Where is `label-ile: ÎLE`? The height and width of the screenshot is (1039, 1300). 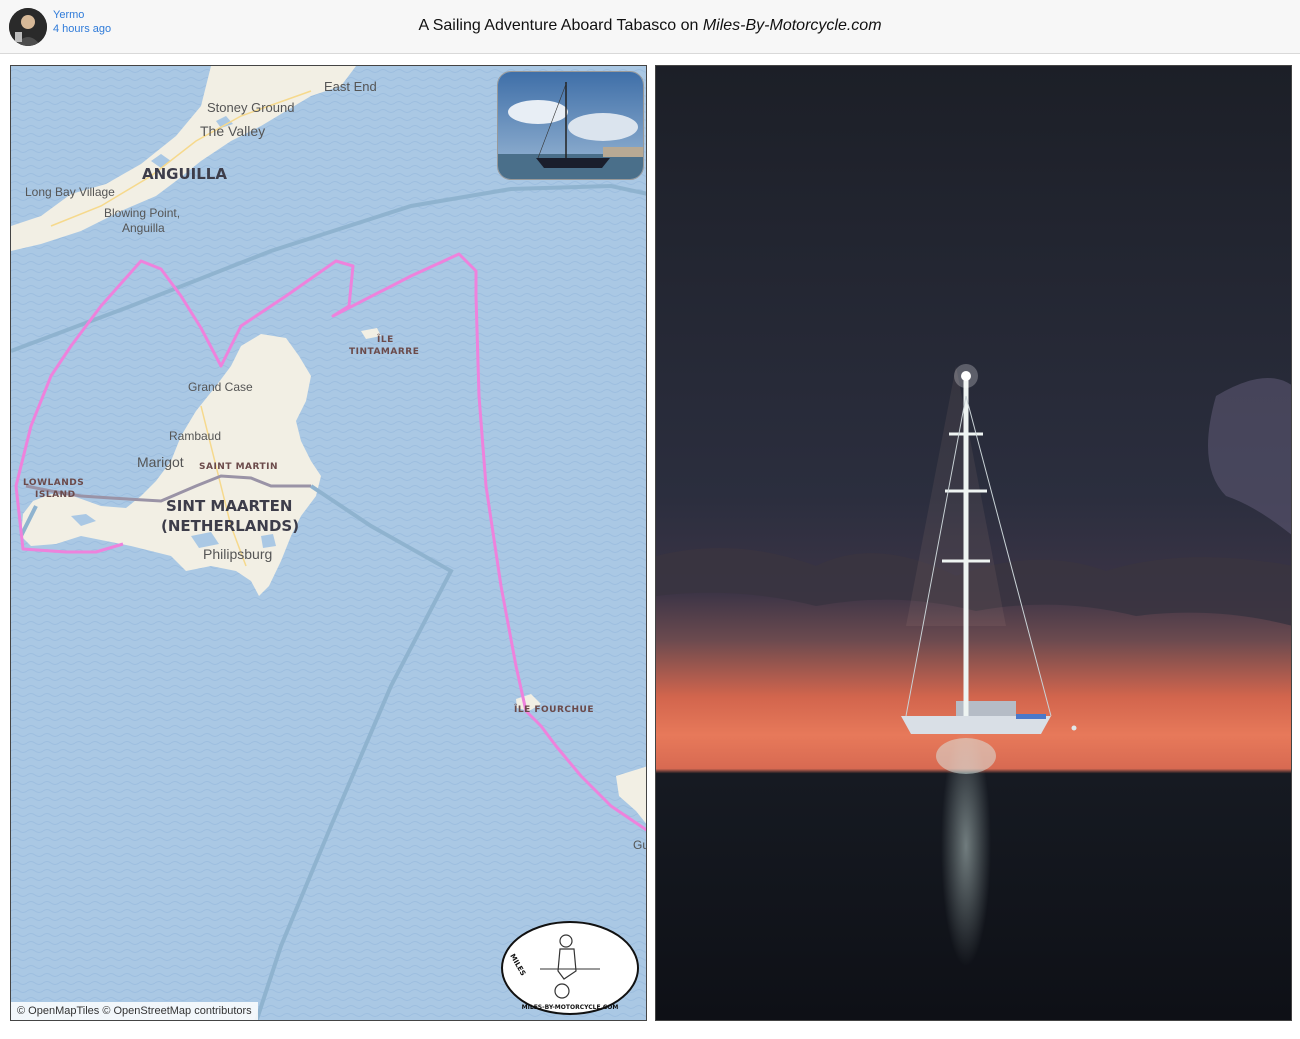 label-ile: ÎLE is located at coordinates (385, 339).